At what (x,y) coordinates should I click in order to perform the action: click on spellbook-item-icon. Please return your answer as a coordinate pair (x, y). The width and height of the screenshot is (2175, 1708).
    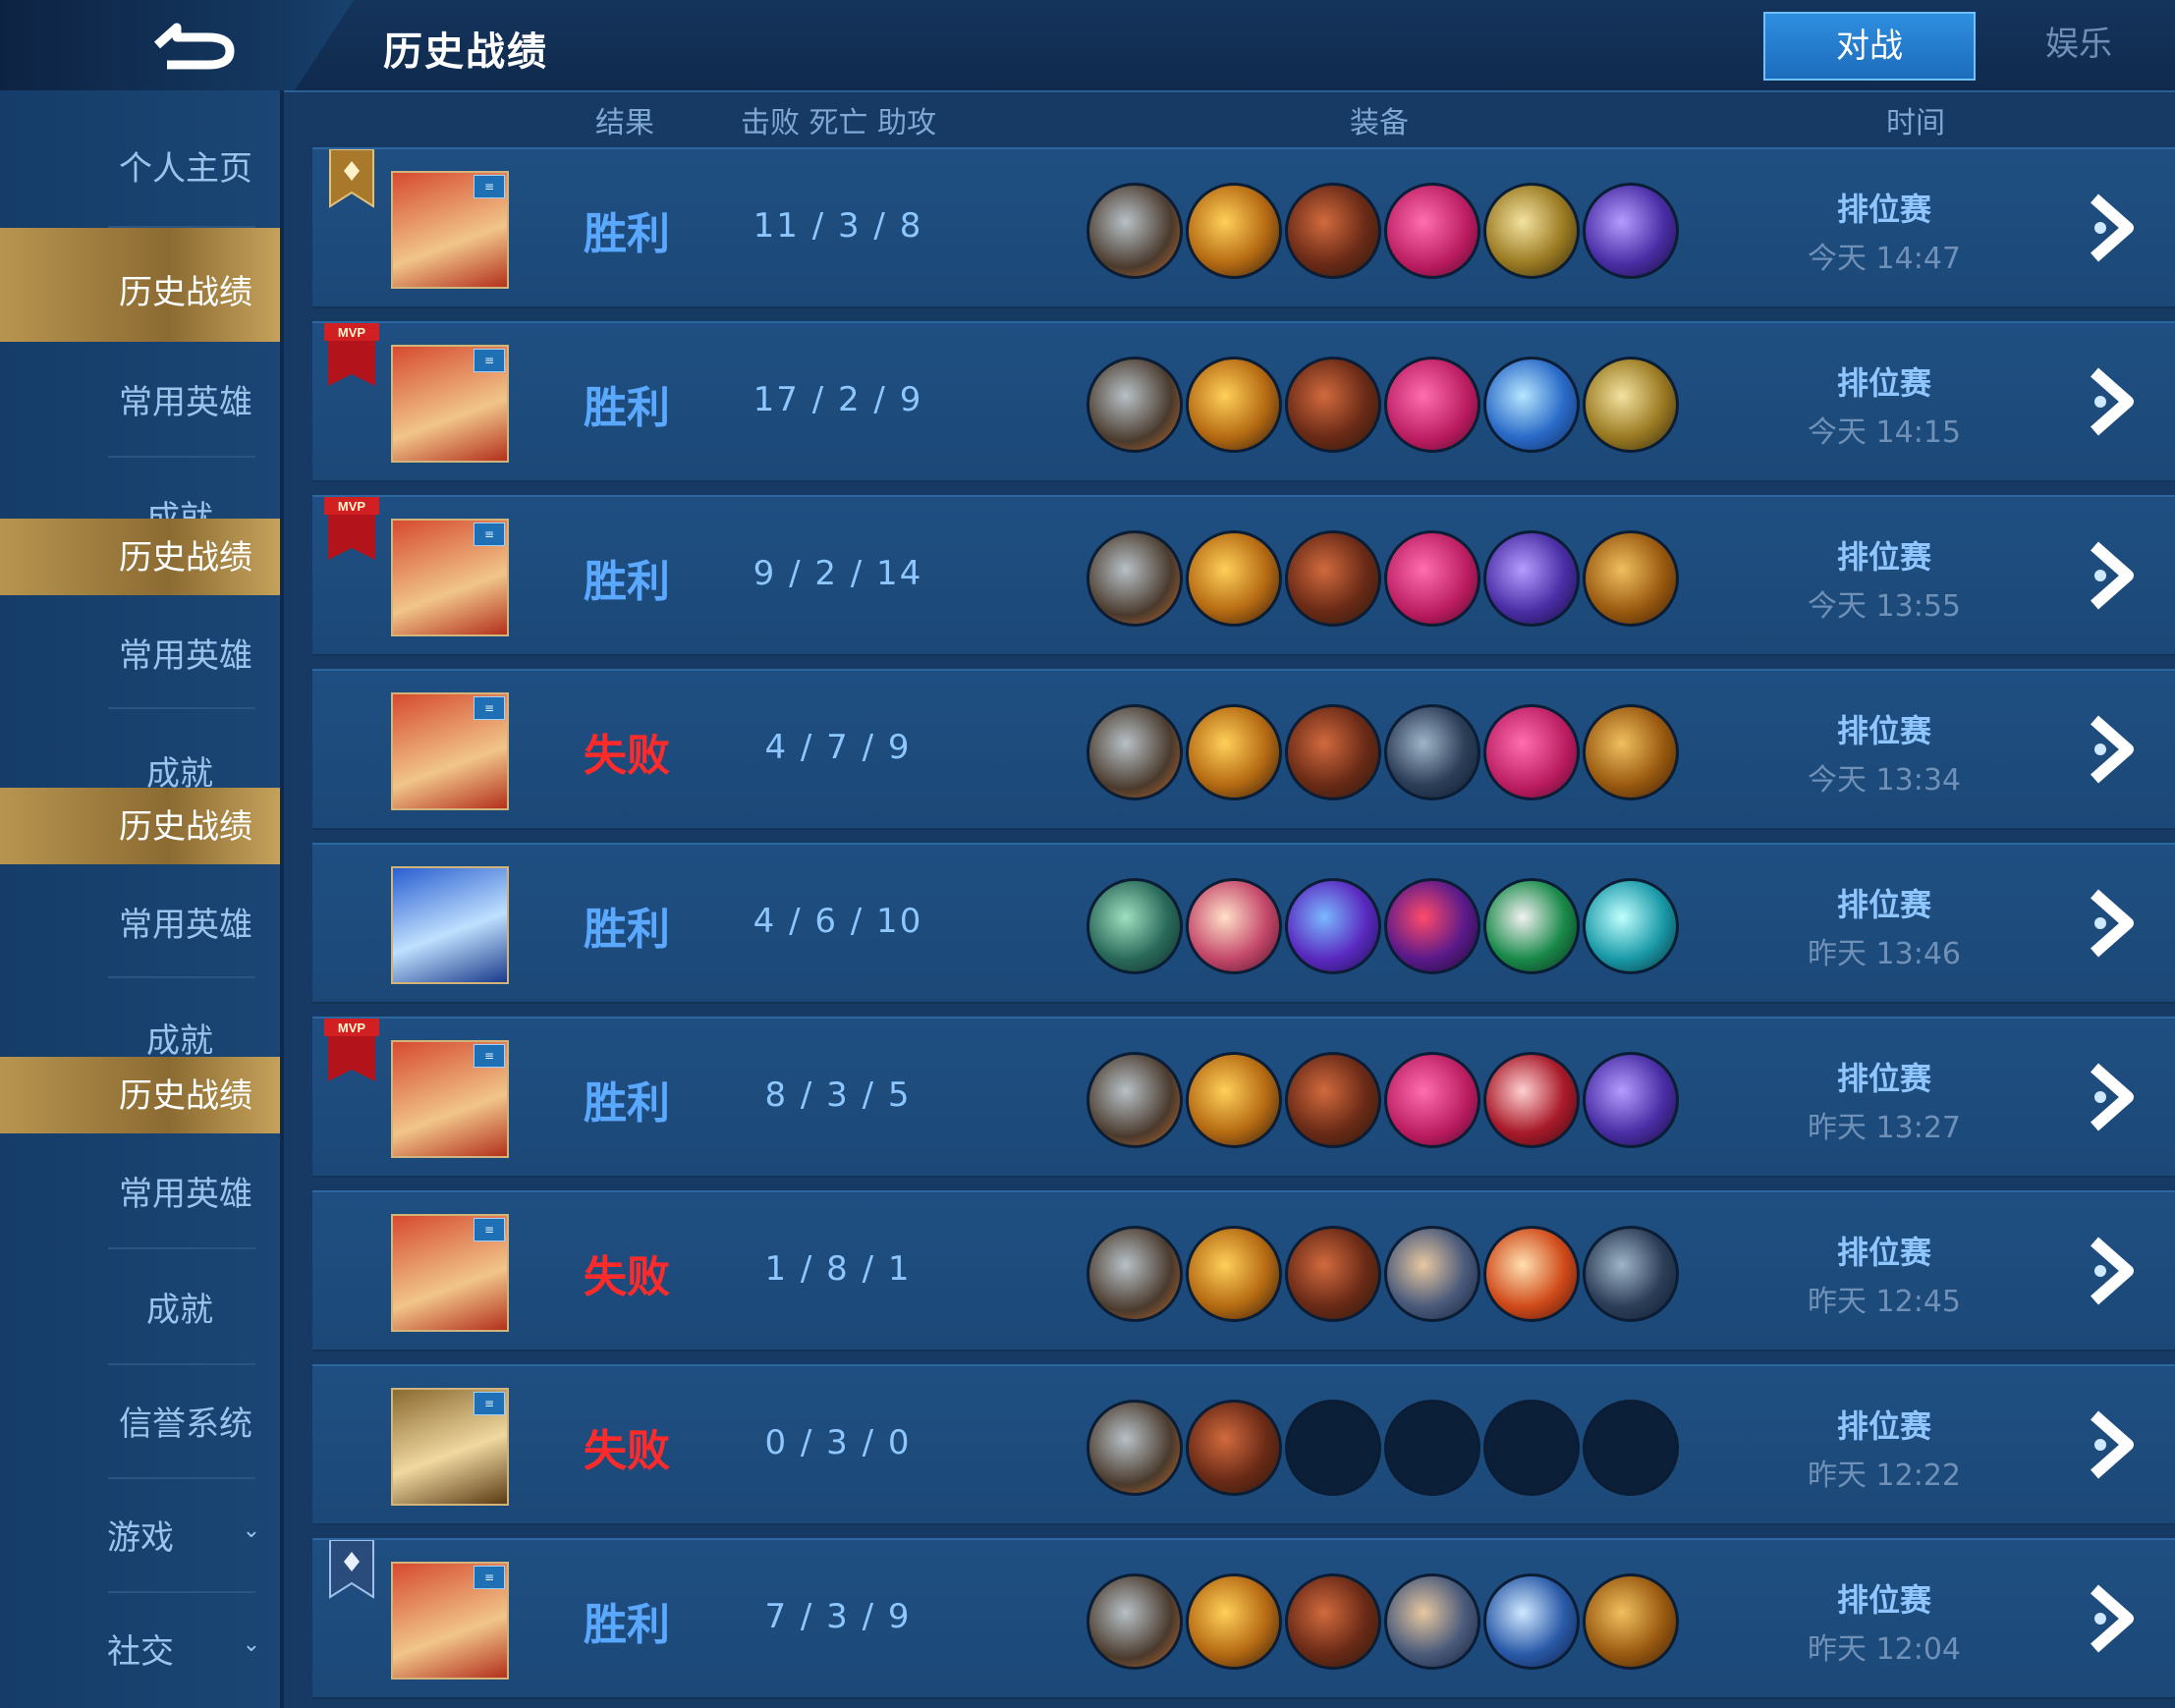
    Looking at the image, I should click on (1234, 926).